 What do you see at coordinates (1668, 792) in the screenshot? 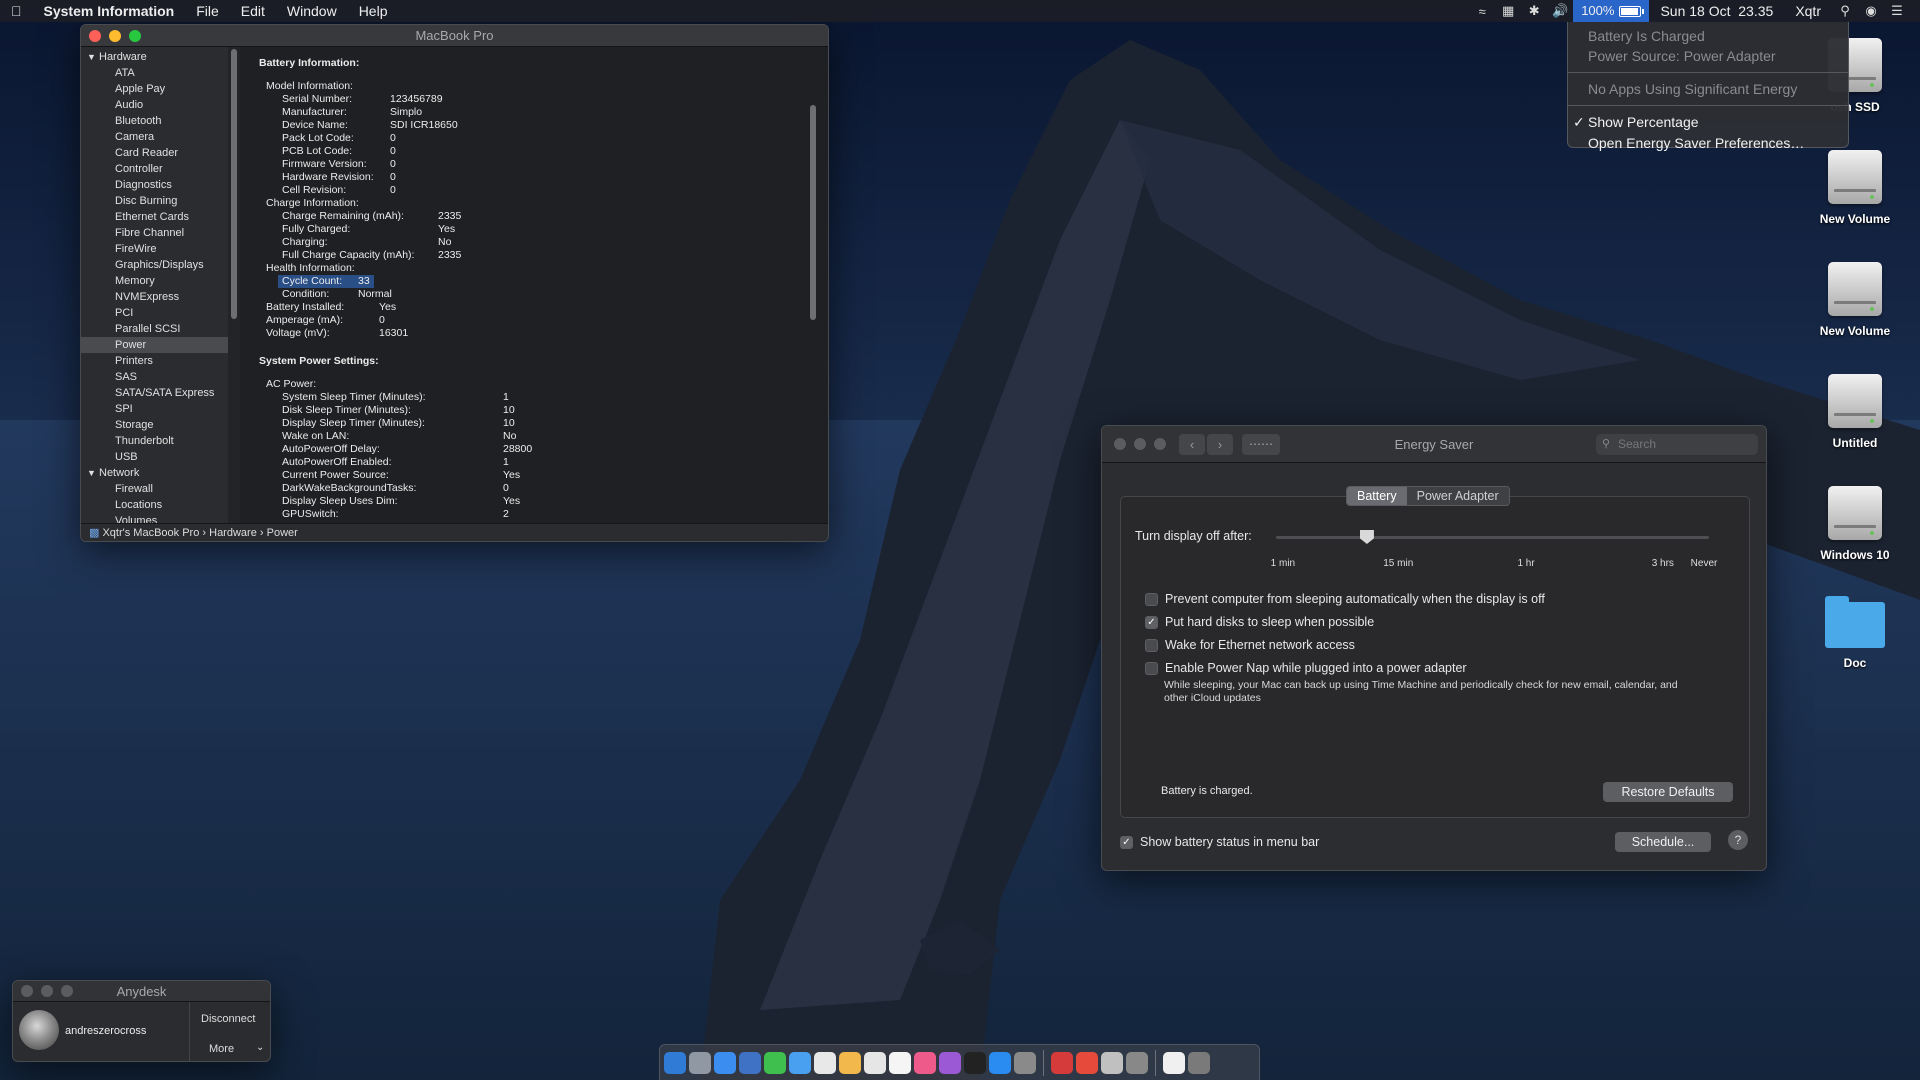
I see `restore-defaults-button: Restore Defaults` at bounding box center [1668, 792].